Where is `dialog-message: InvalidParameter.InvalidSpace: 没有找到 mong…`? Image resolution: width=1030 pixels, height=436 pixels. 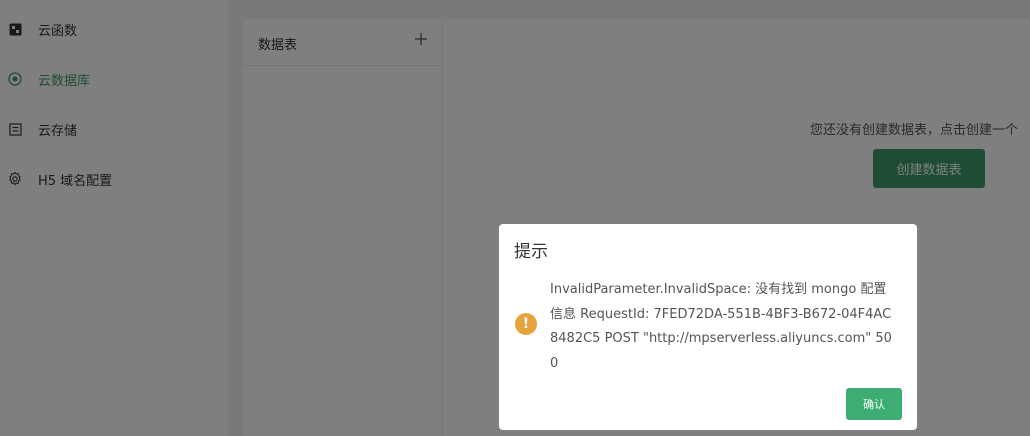 dialog-message: InvalidParameter.InvalidSpace: 没有找到 mong… is located at coordinates (721, 326).